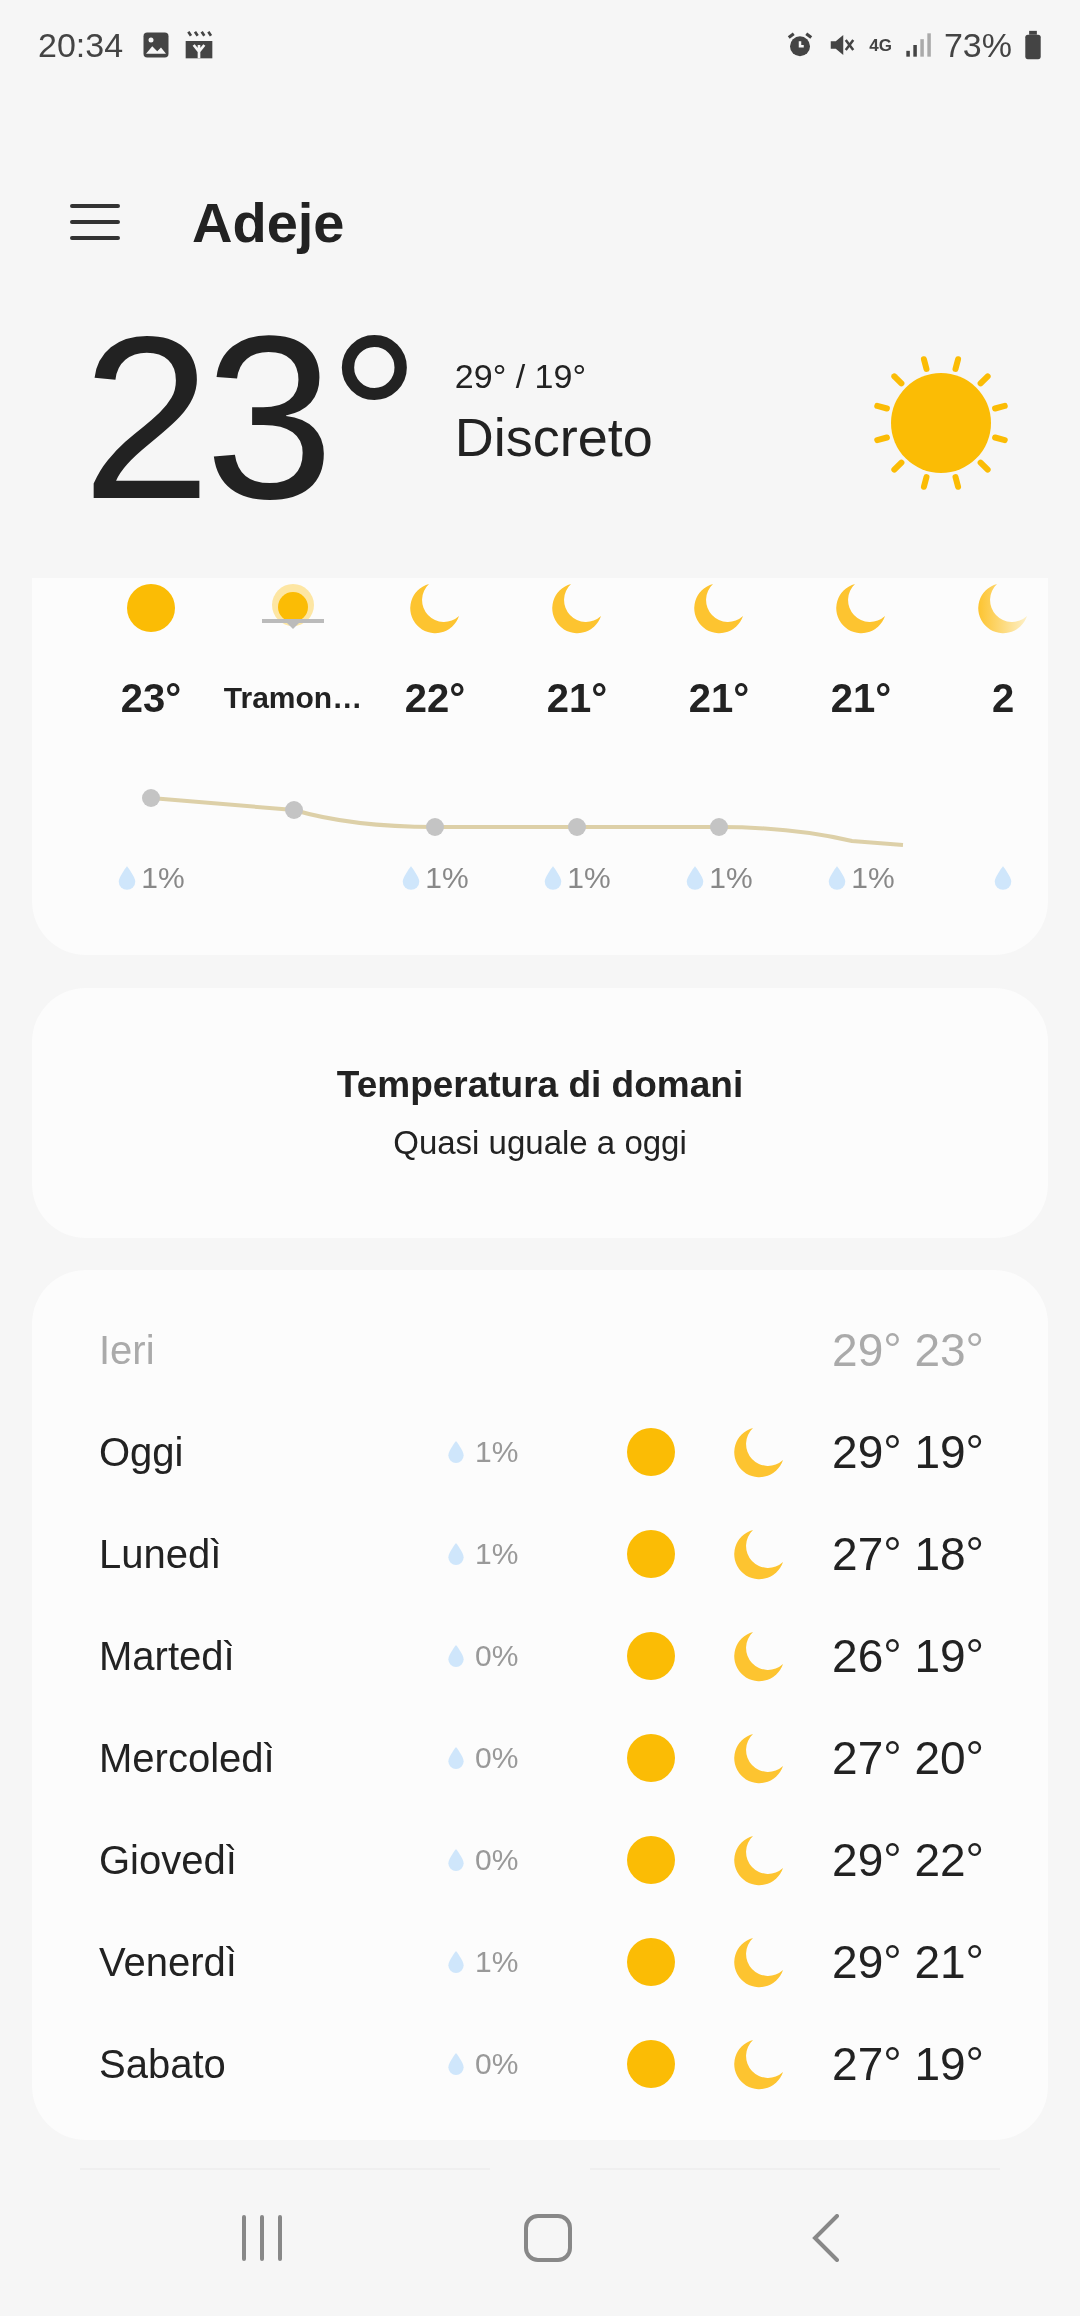  What do you see at coordinates (167, 1656) in the screenshot?
I see `day-name: Martedì` at bounding box center [167, 1656].